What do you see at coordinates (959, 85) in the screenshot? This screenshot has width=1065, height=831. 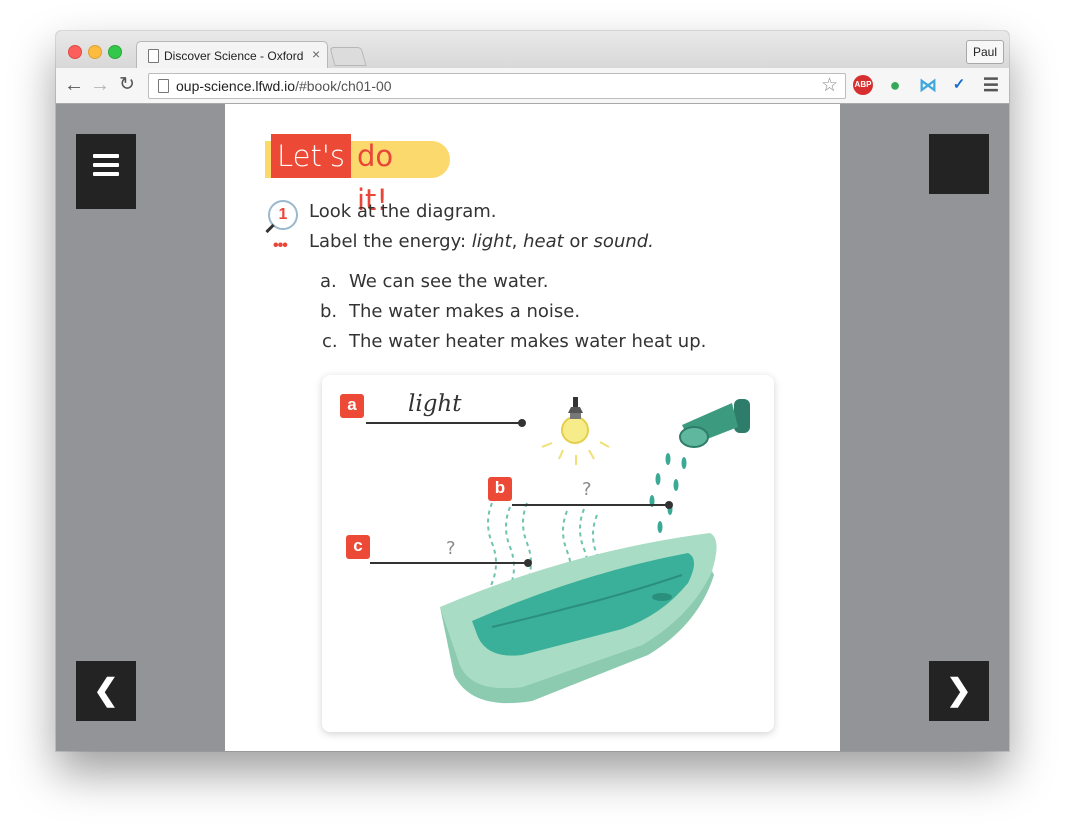 I see `y-icon: ✓` at bounding box center [959, 85].